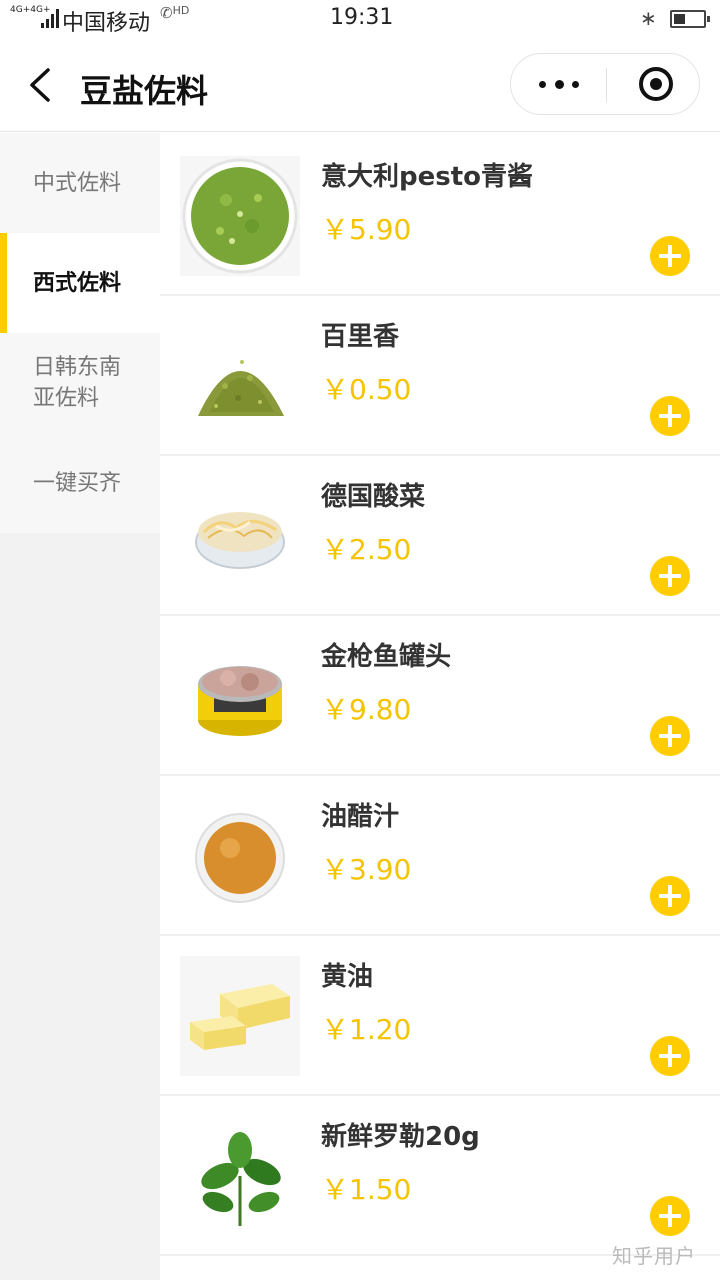  What do you see at coordinates (360, 337) in the screenshot?
I see `product-name: 百里香` at bounding box center [360, 337].